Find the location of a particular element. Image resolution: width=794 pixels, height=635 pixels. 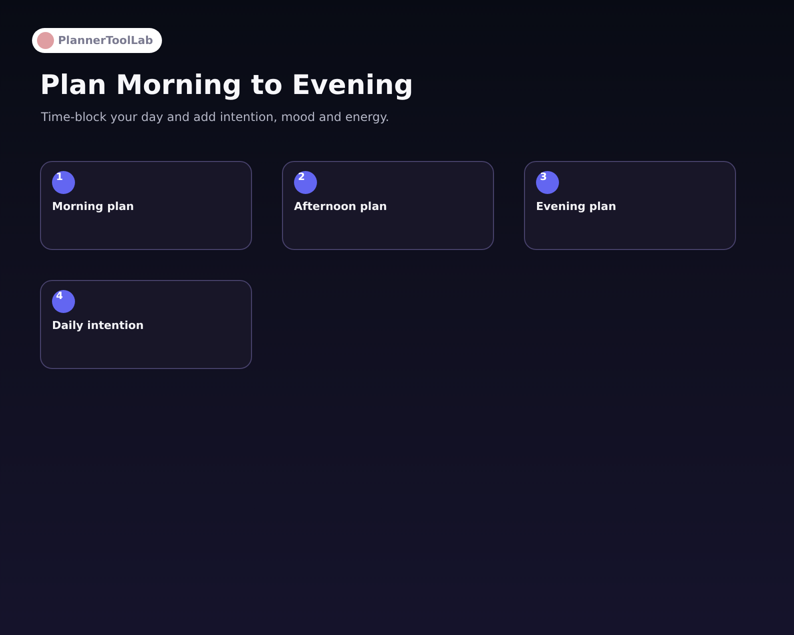

plan-card: 2 Afternoon plan is located at coordinates (388, 205).